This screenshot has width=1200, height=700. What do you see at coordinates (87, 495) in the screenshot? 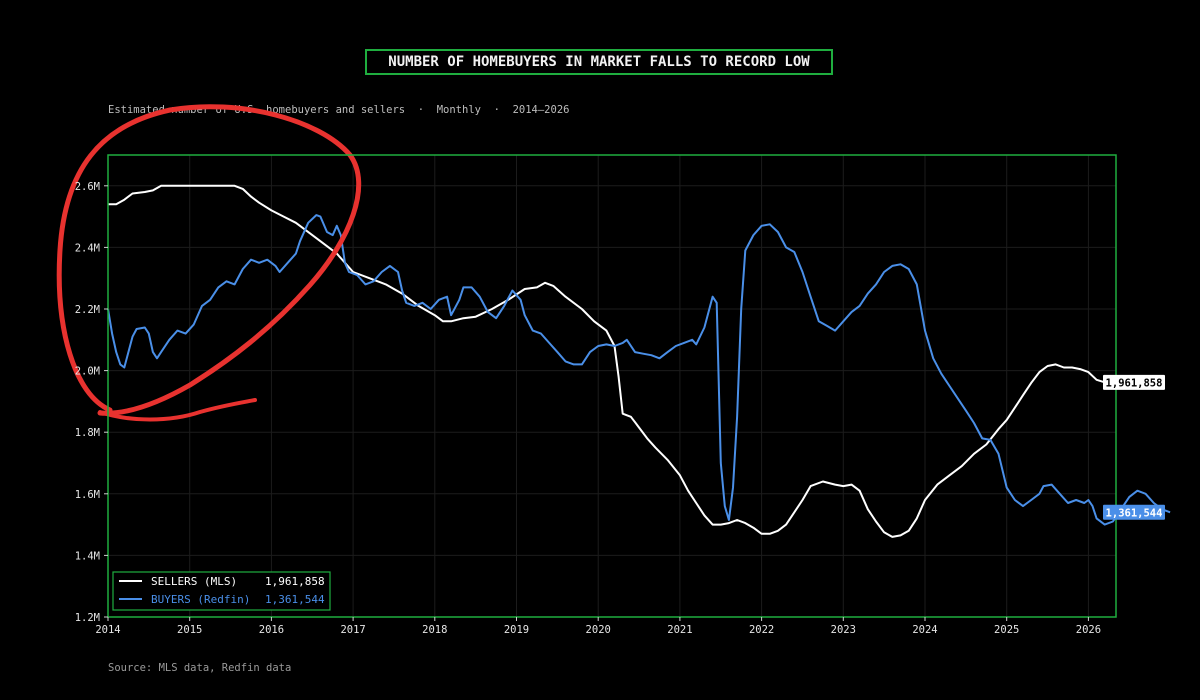
I see `y-tick-label: 1.6M` at bounding box center [87, 495].